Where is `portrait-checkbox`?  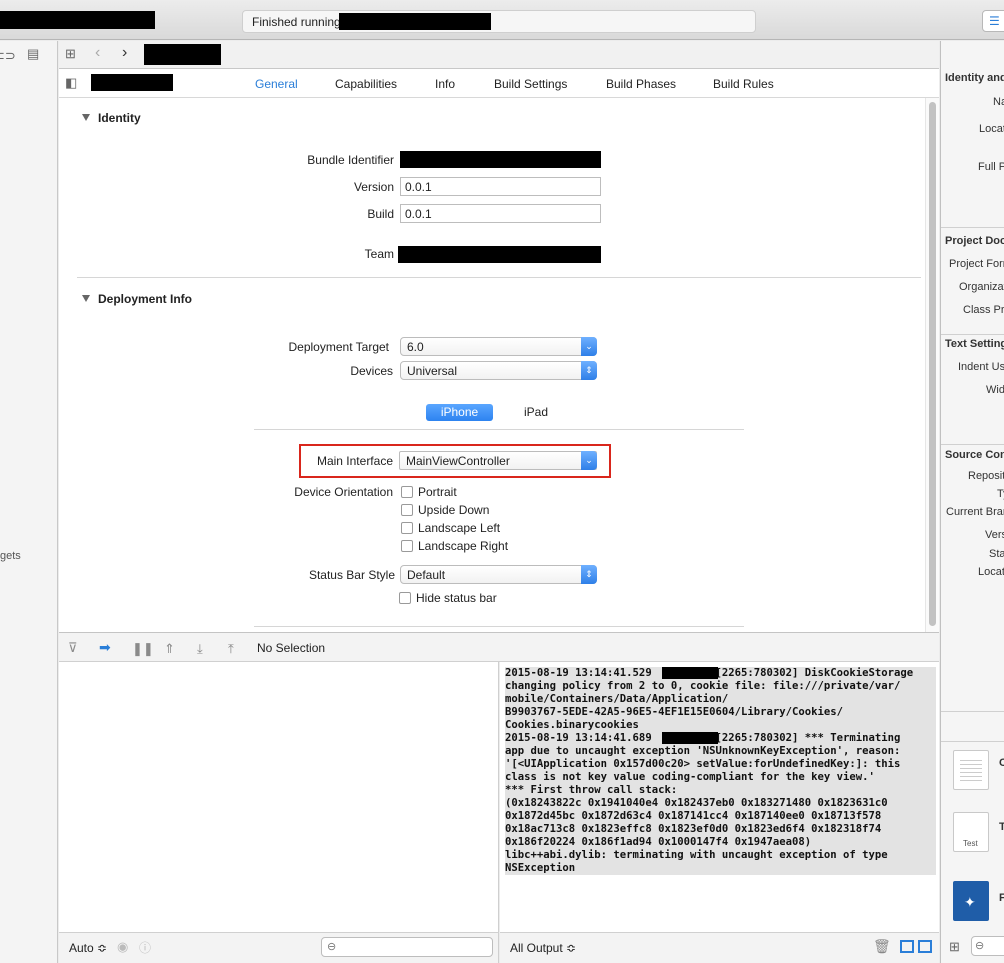
portrait-checkbox is located at coordinates (407, 492).